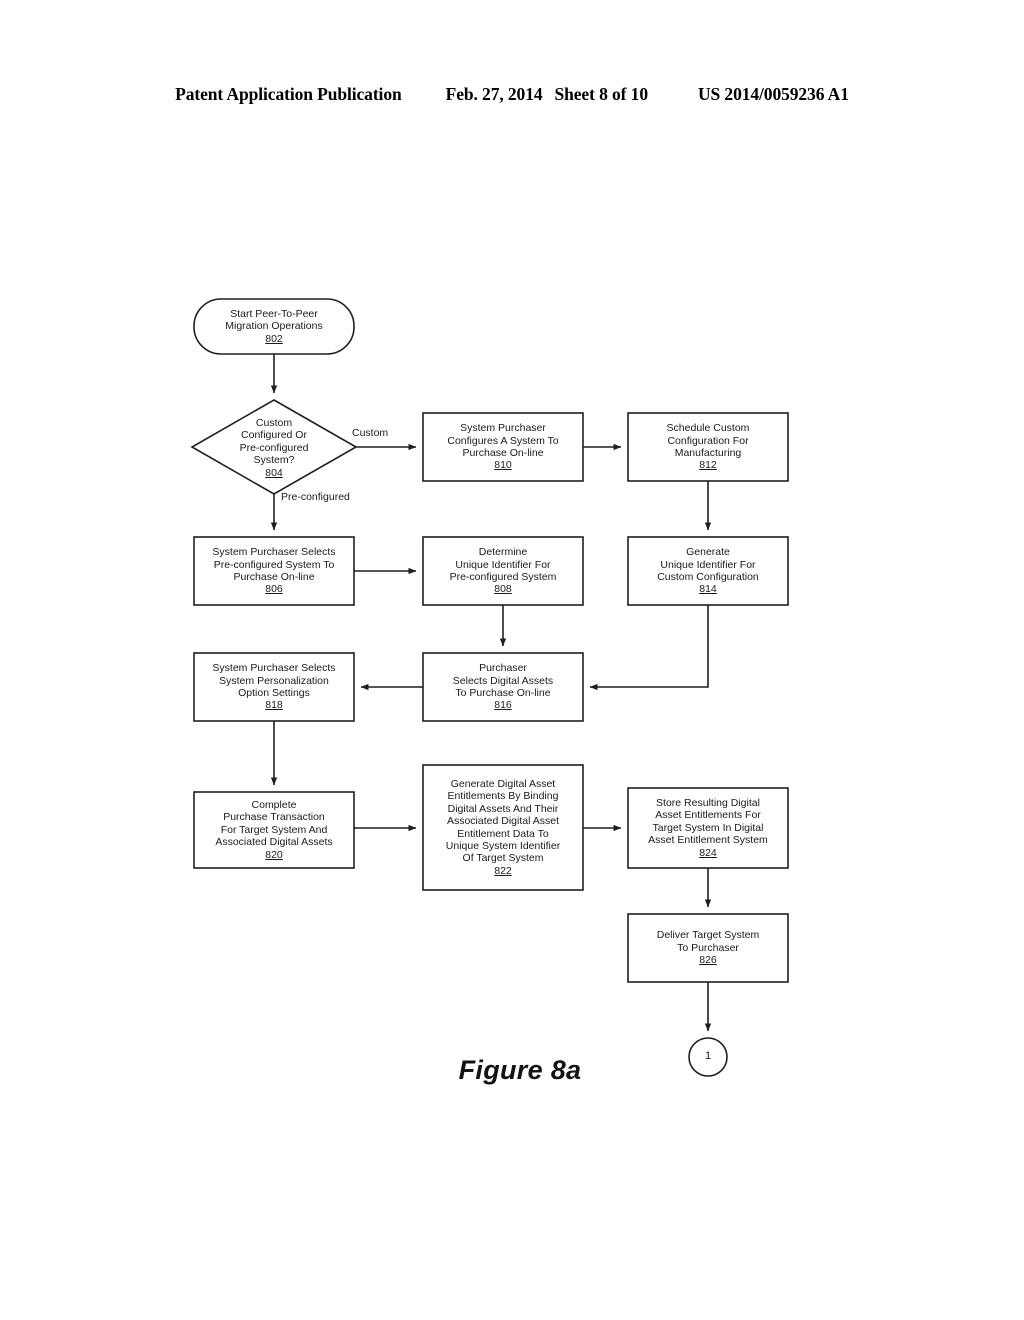 This screenshot has width=1024, height=1320. What do you see at coordinates (520, 1070) in the screenshot?
I see `figure-caption: Figure 8a` at bounding box center [520, 1070].